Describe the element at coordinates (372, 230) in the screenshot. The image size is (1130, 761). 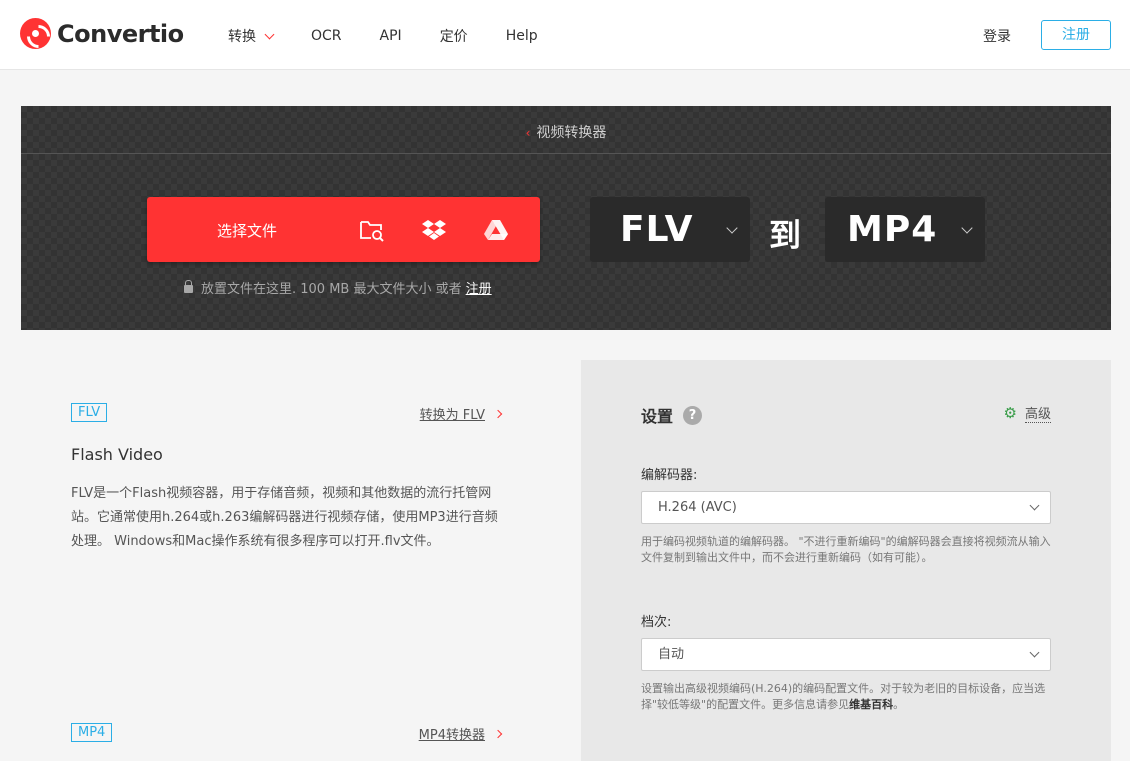
I see `folder-search-icon` at that location.